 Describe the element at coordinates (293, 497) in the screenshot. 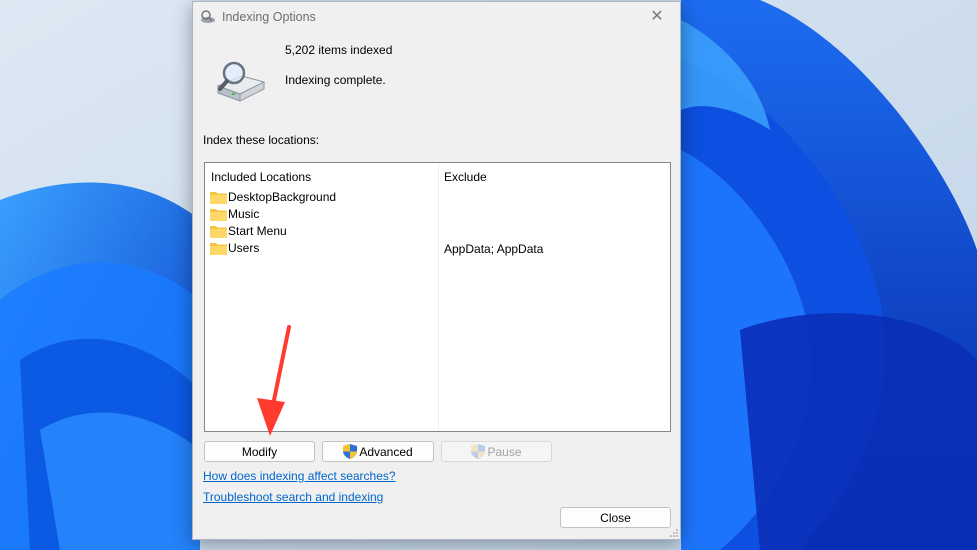

I see `troubleshoot-link: Troubleshoot search and indexing` at that location.